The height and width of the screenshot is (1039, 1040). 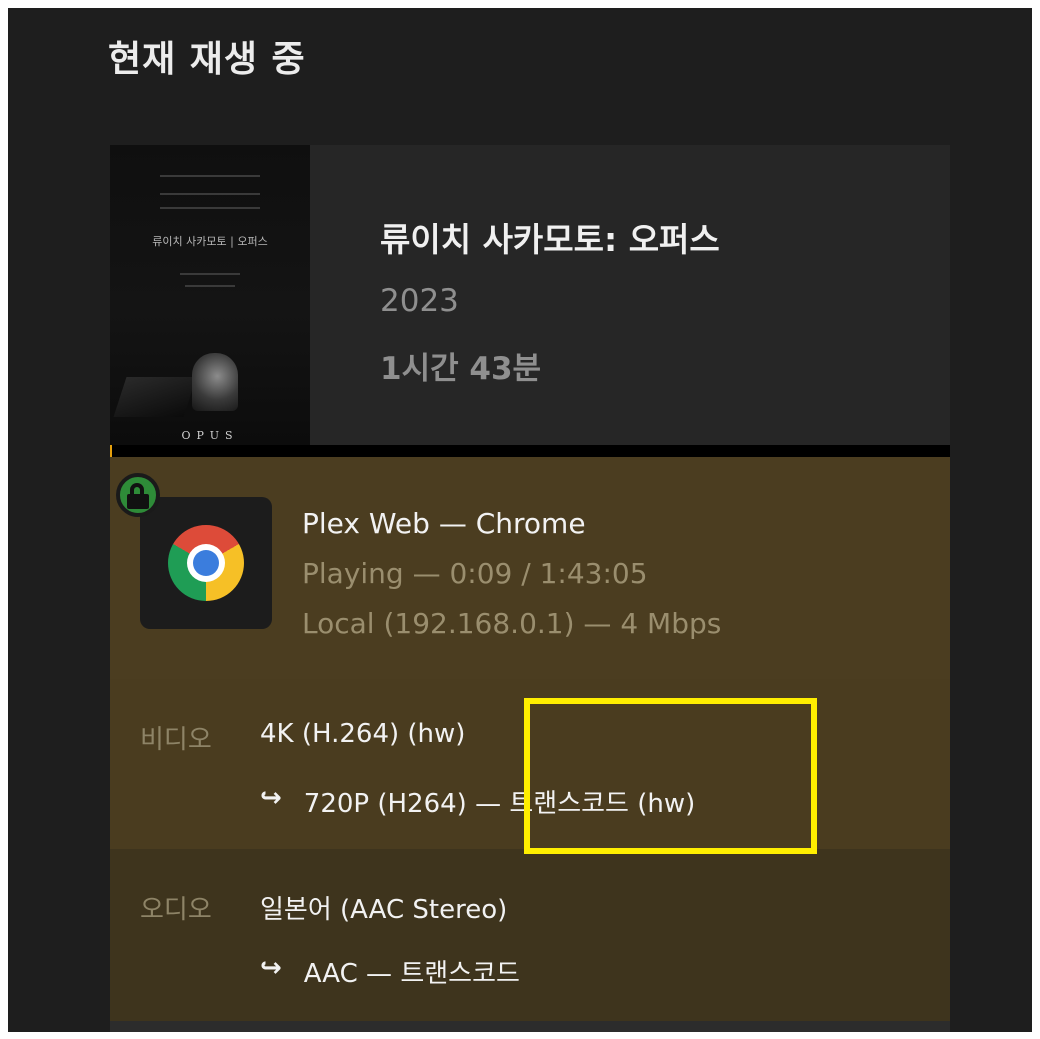 I want to click on network-info: Local (192.168.0.1) — 4 Mbps, so click(x=512, y=623).